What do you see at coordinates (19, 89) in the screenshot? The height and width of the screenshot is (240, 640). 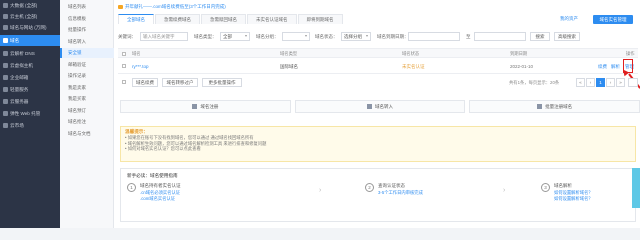 I see `sidebar-item-label: 轻量服务` at bounding box center [19, 89].